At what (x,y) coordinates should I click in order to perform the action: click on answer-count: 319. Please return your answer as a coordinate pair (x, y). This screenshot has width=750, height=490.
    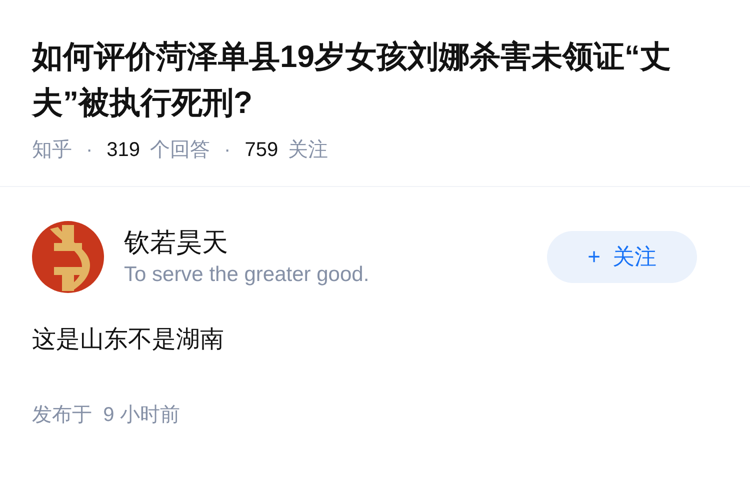
    Looking at the image, I should click on (123, 150).